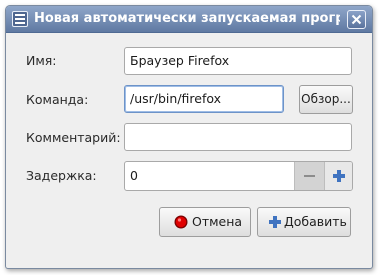 The height and width of the screenshot is (275, 385). I want to click on minus-icon, so click(309, 176).